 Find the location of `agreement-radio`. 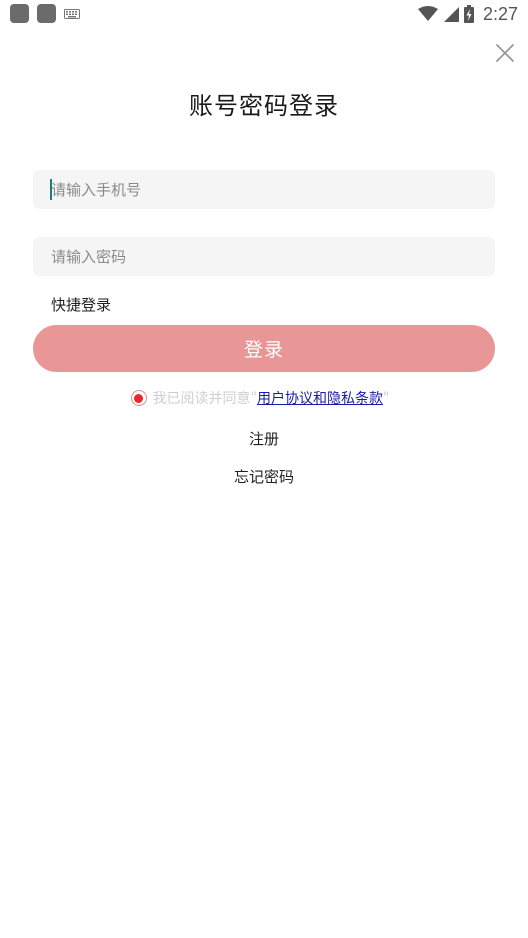

agreement-radio is located at coordinates (138, 398).